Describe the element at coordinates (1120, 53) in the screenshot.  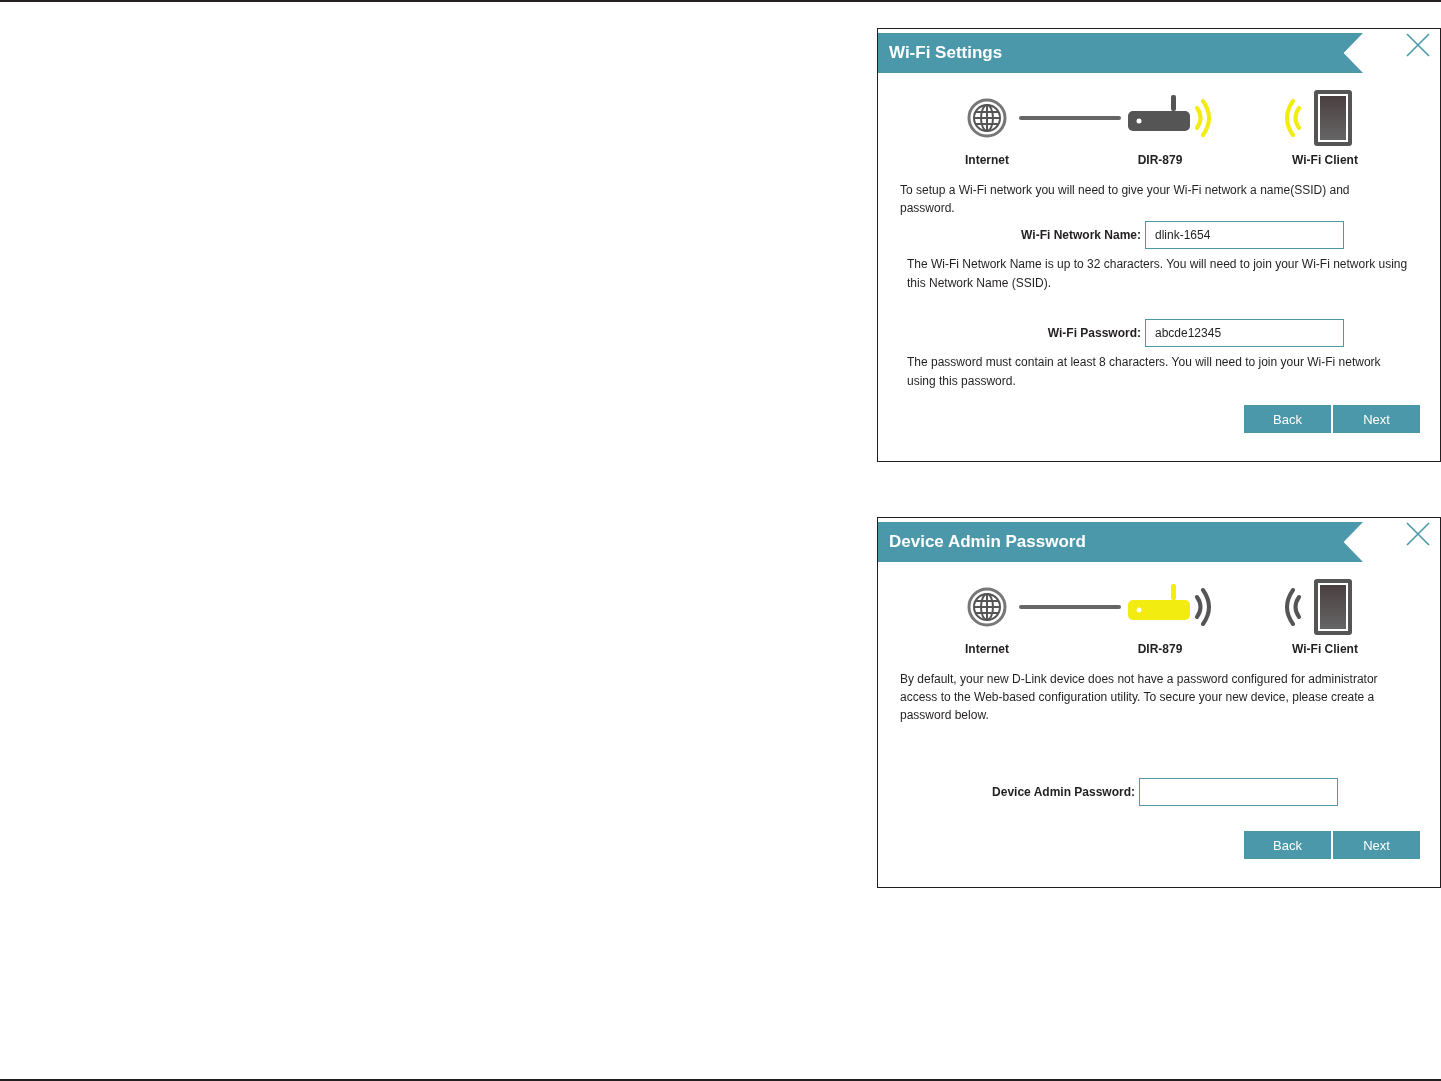
I see `dialog-title: Wi-Fi Settings` at that location.